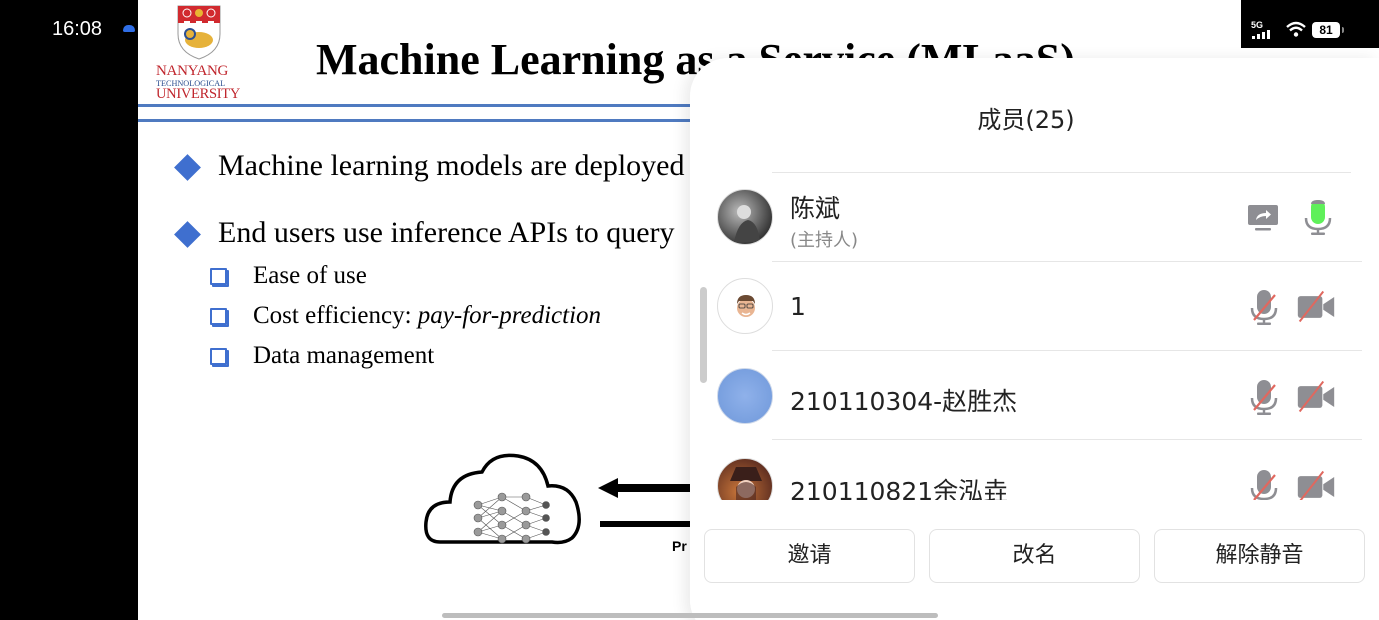 This screenshot has height=620, width=1379. Describe the element at coordinates (824, 240) in the screenshot. I see `member-role: (主持人)` at that location.